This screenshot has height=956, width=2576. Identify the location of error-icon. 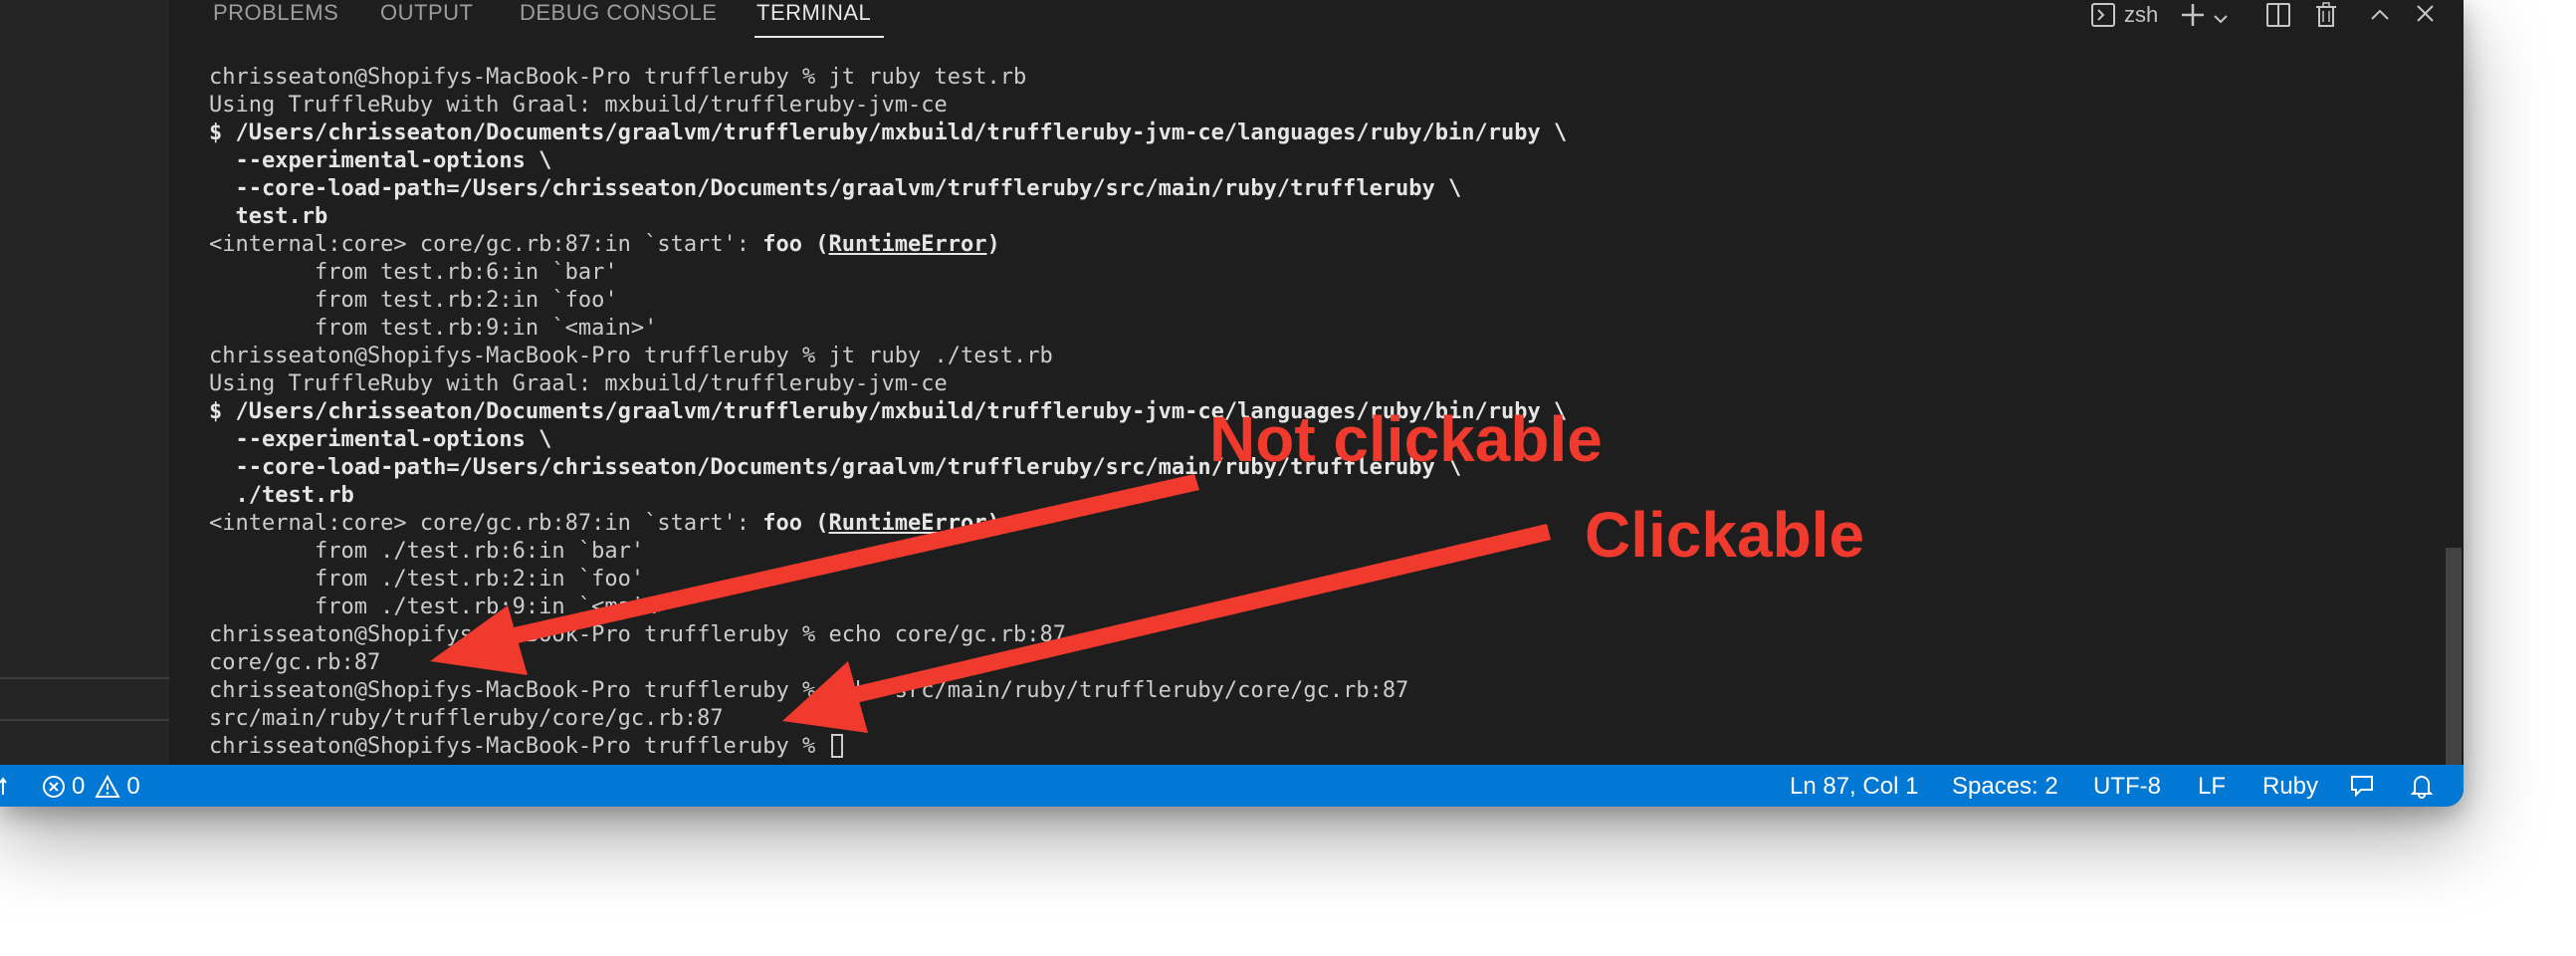
(54, 787).